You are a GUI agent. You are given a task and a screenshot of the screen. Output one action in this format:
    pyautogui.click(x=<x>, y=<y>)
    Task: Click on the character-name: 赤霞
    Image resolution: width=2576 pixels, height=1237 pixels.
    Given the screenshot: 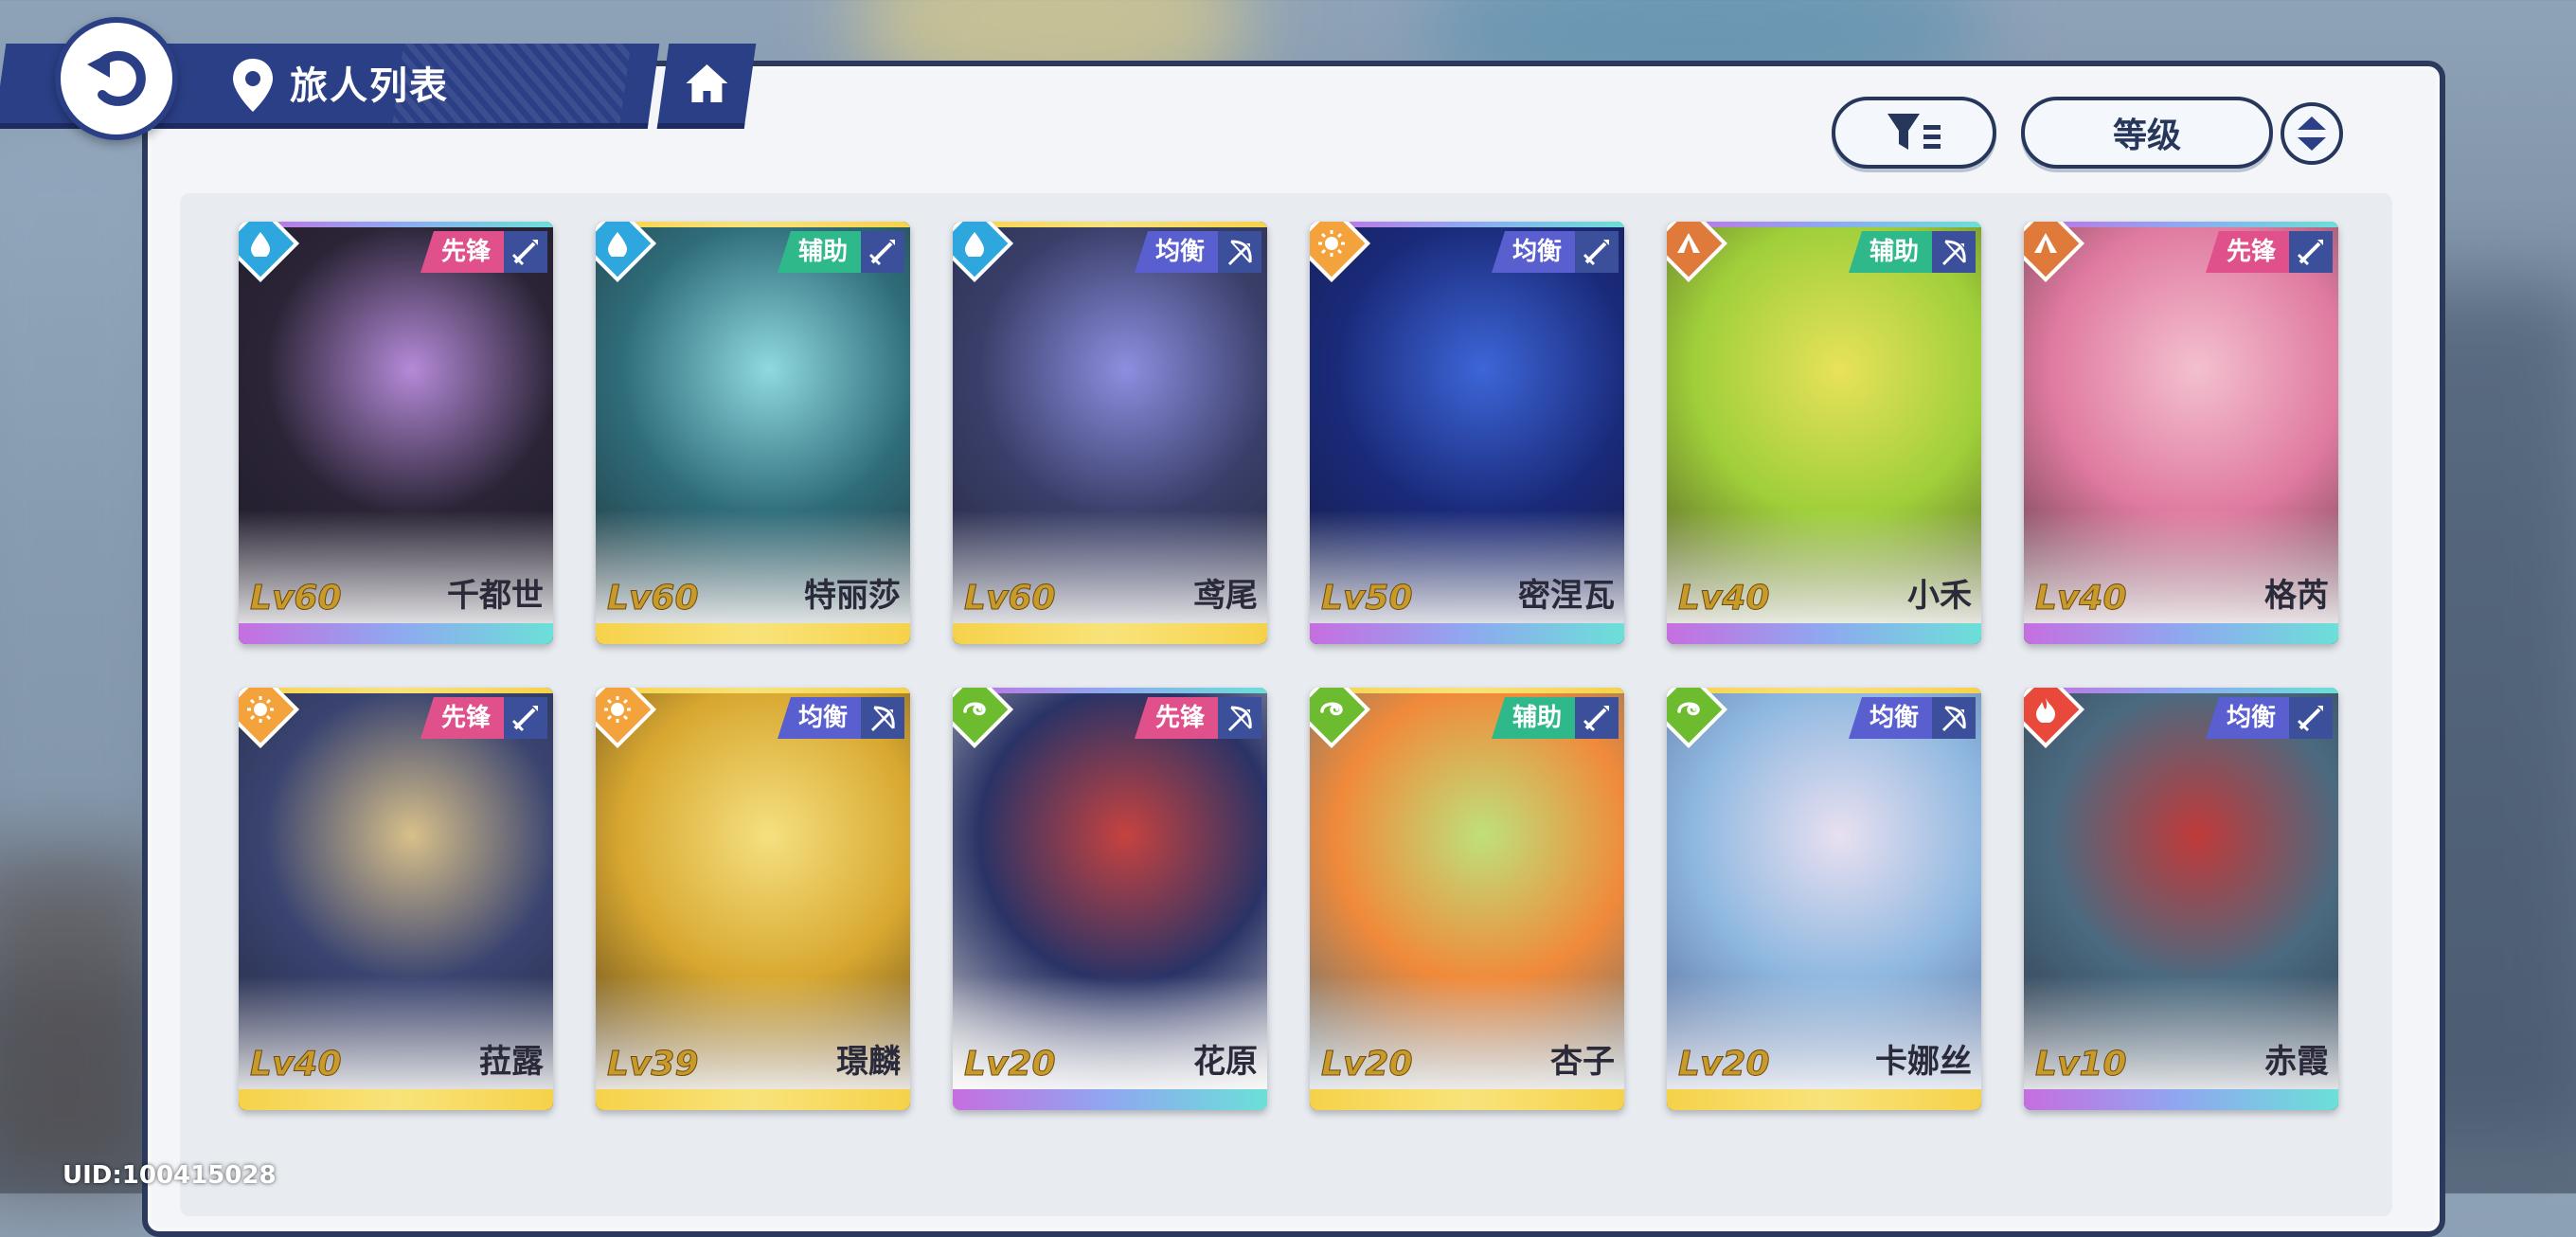 What is the action you would take?
    pyautogui.click(x=2296, y=1062)
    